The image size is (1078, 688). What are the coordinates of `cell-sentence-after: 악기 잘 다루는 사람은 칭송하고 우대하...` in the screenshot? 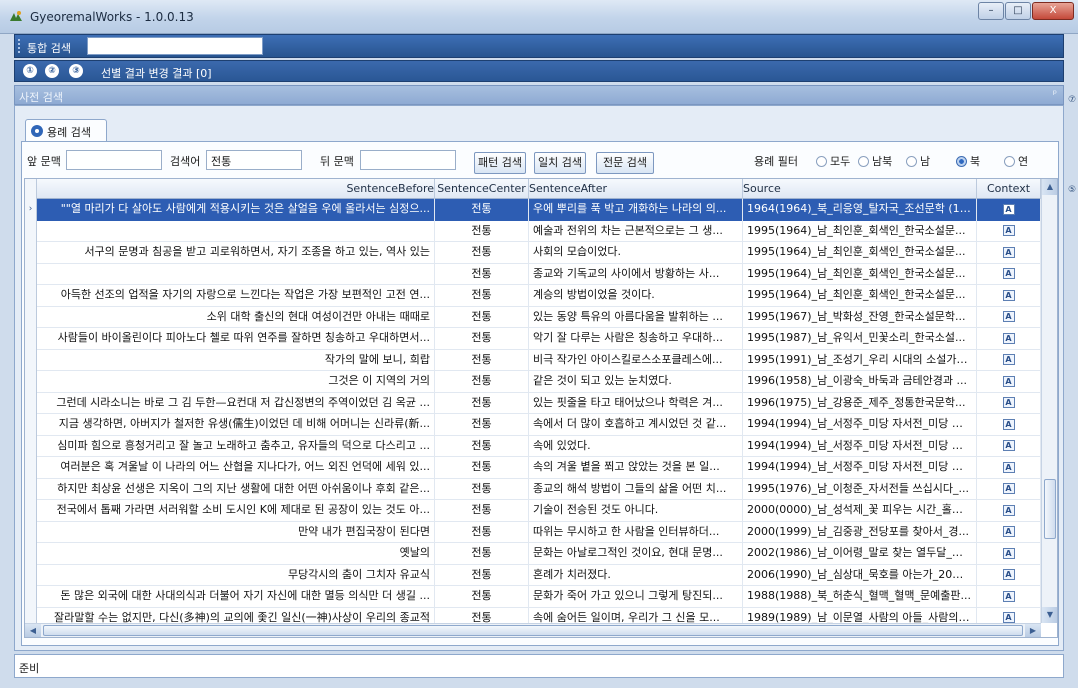 It's located at (636, 339).